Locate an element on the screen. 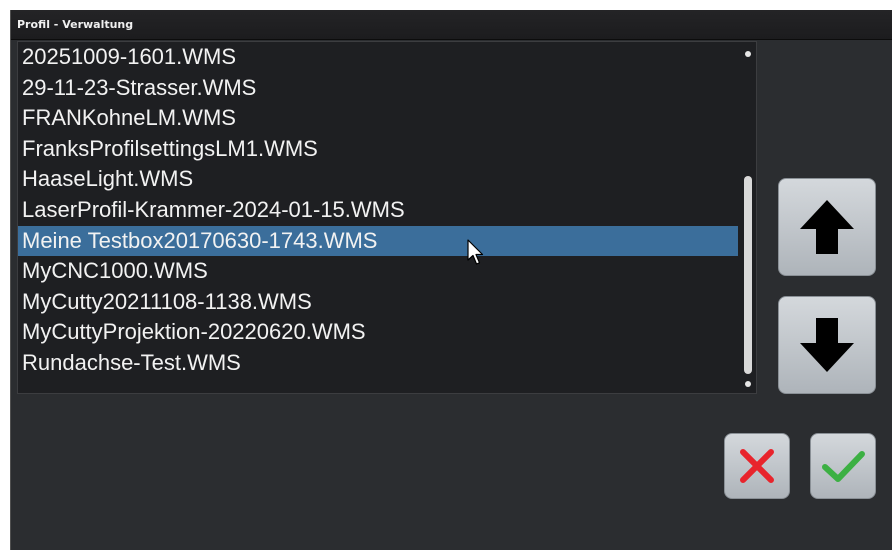 This screenshot has height=550, width=892. window-title: Profil - Verwaltung is located at coordinates (75, 24).